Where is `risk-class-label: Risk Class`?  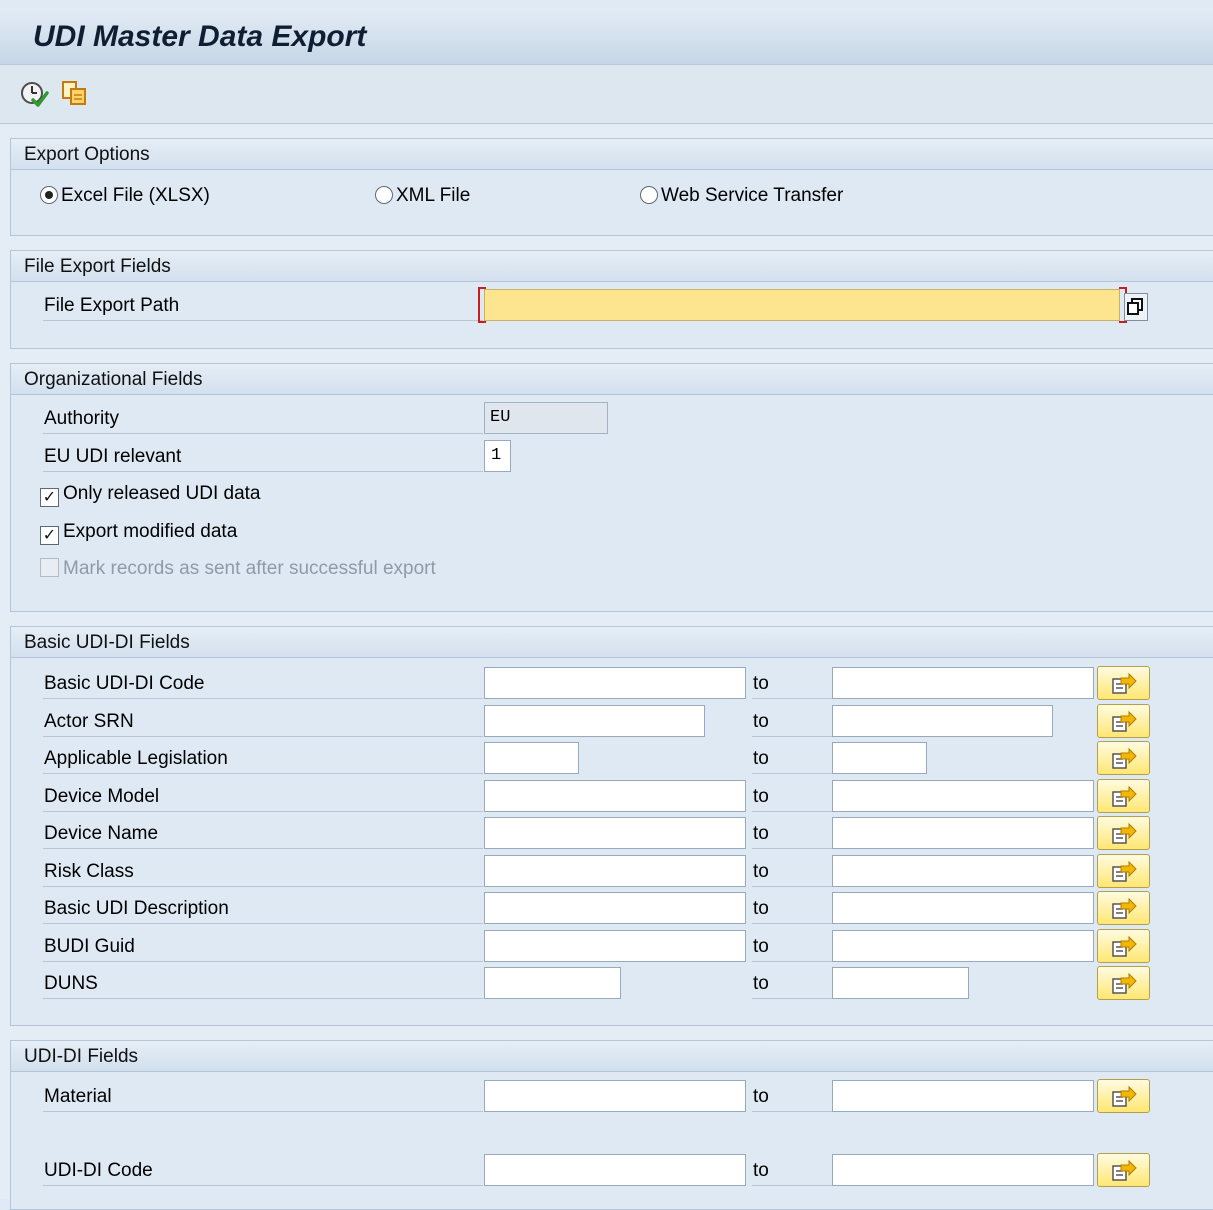 risk-class-label: Risk Class is located at coordinates (263, 872).